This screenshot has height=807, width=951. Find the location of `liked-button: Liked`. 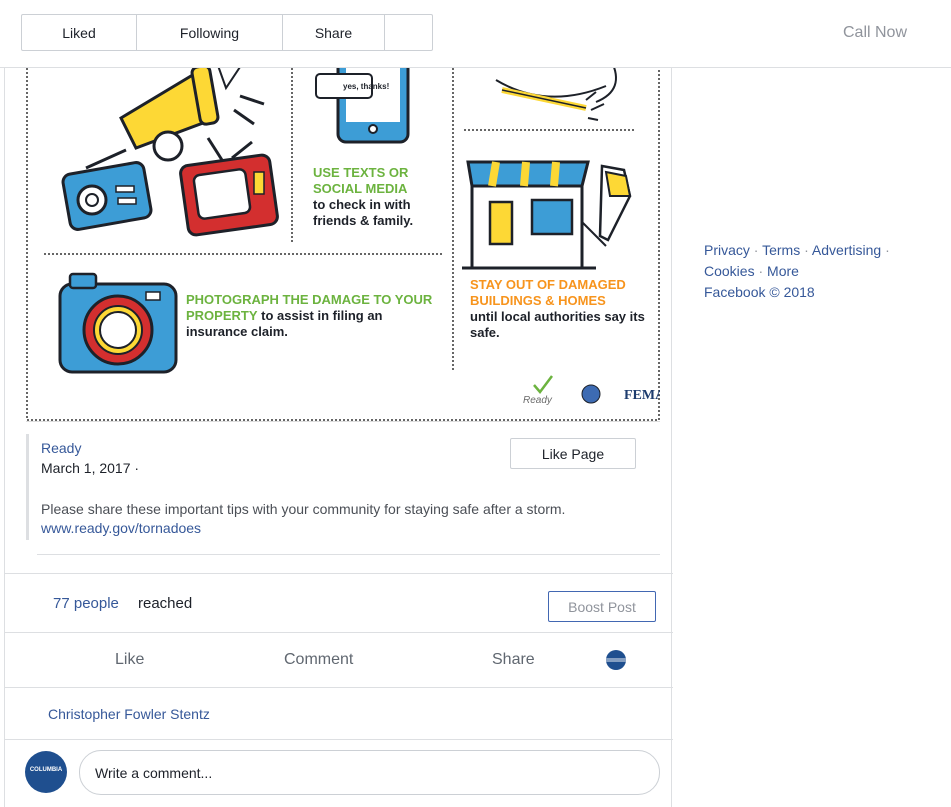

liked-button: Liked is located at coordinates (79, 32).